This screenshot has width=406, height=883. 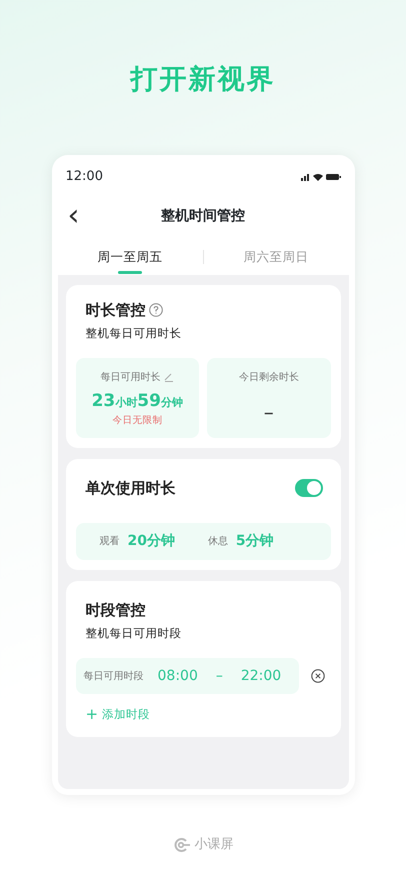 I want to click on item-label: 观看, so click(x=110, y=542).